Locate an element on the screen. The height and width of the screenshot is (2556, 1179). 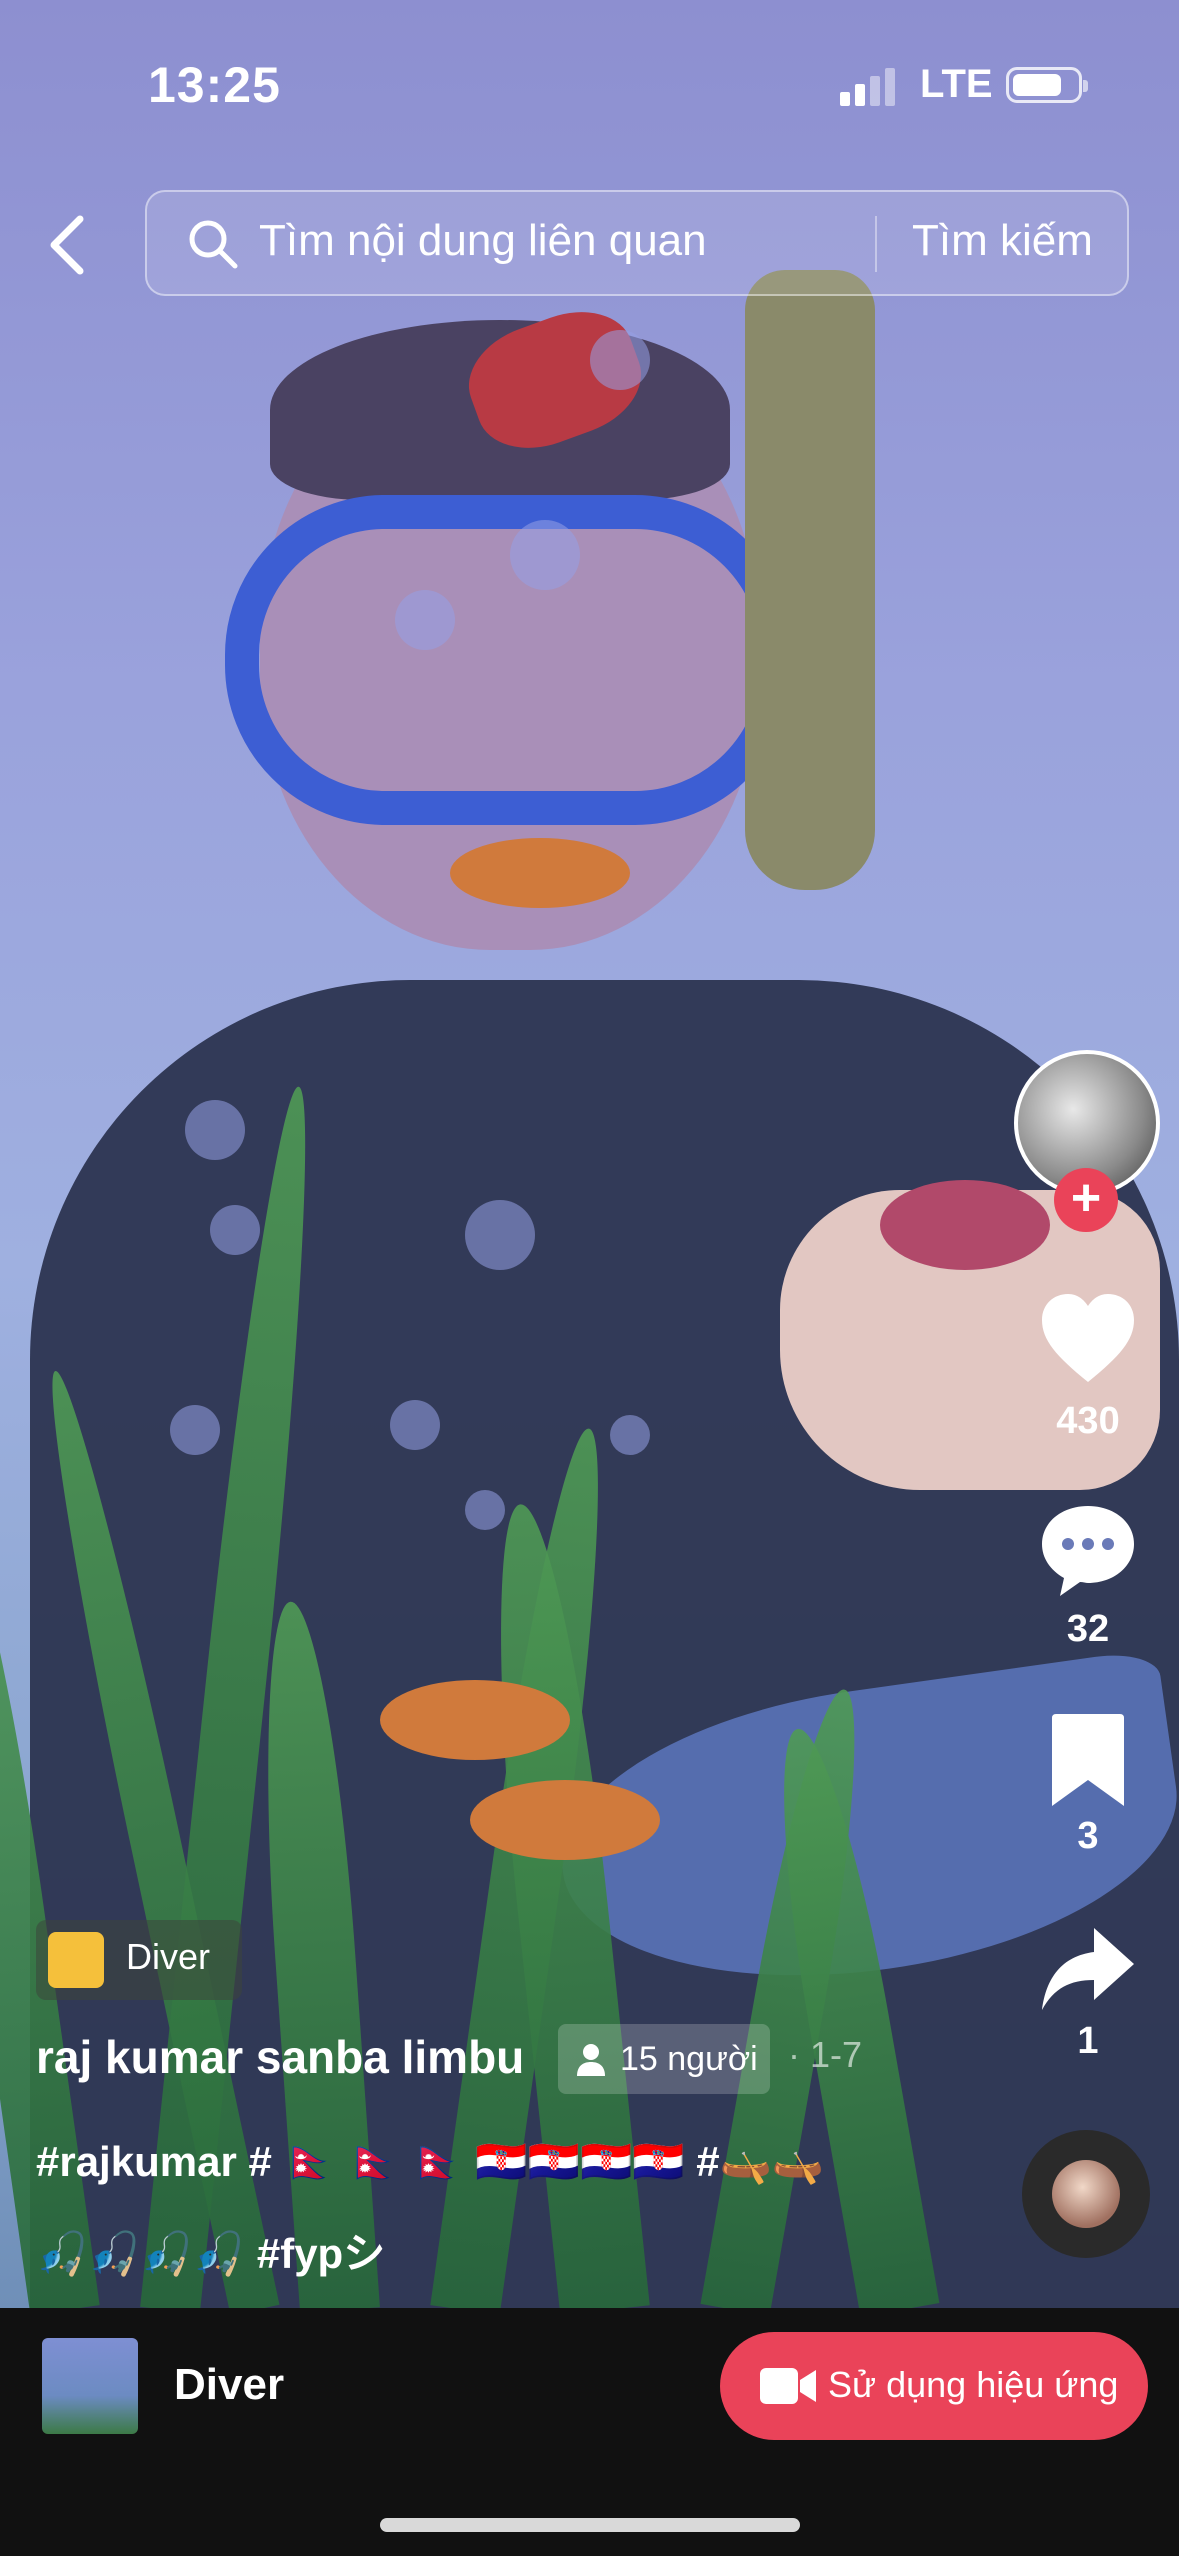
search-bar: Tìm nội dung liên quan Tìm kiếm is located at coordinates (637, 243).